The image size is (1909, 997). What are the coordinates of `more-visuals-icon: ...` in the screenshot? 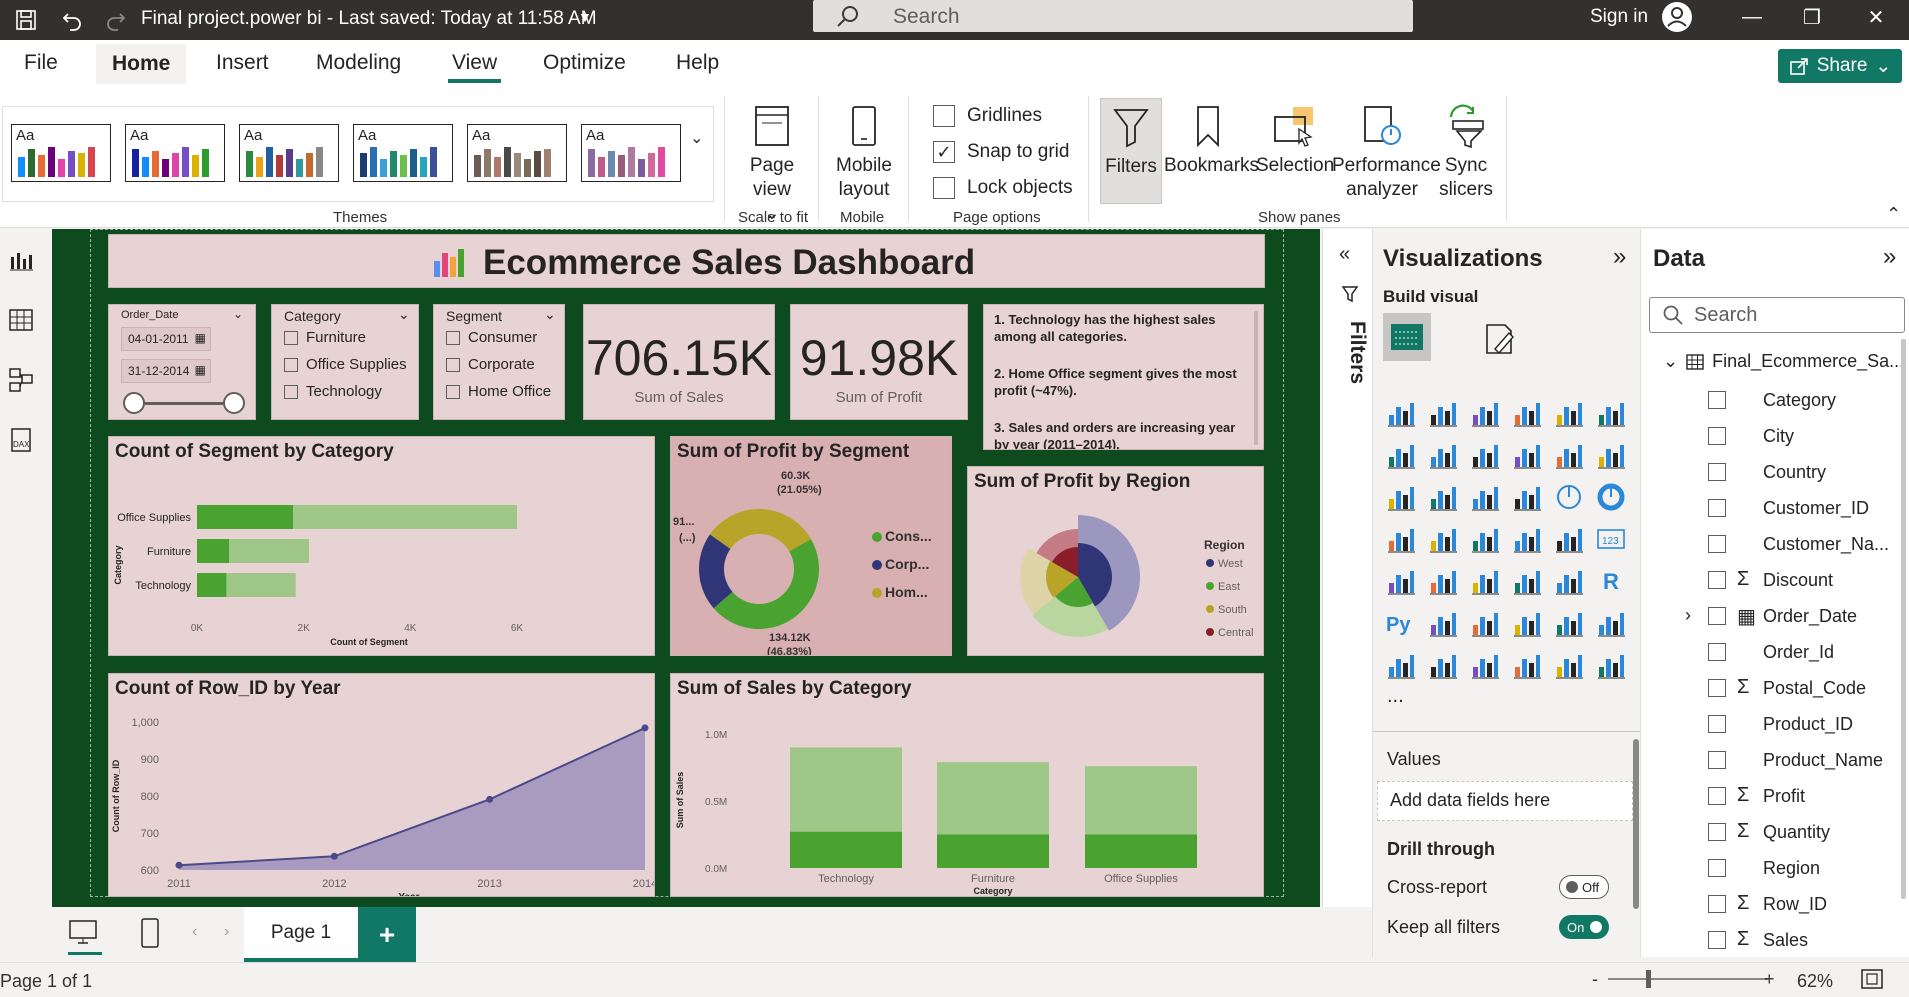 It's located at (1395, 696).